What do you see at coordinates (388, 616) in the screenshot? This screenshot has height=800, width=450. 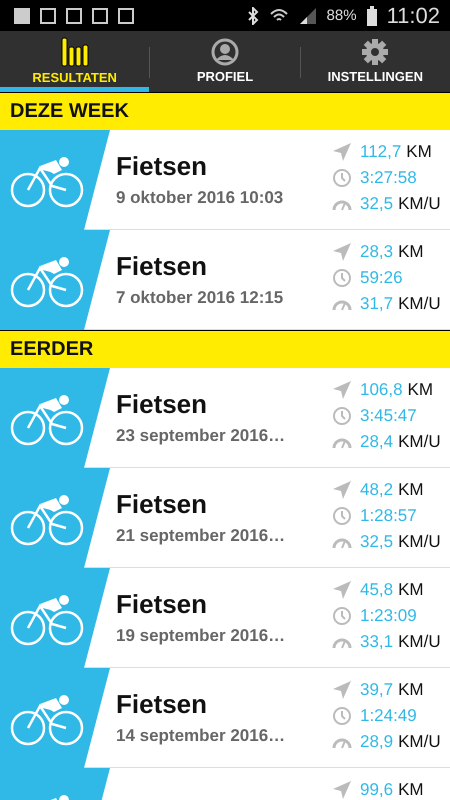 I see `duration-value: 1:23:09` at bounding box center [388, 616].